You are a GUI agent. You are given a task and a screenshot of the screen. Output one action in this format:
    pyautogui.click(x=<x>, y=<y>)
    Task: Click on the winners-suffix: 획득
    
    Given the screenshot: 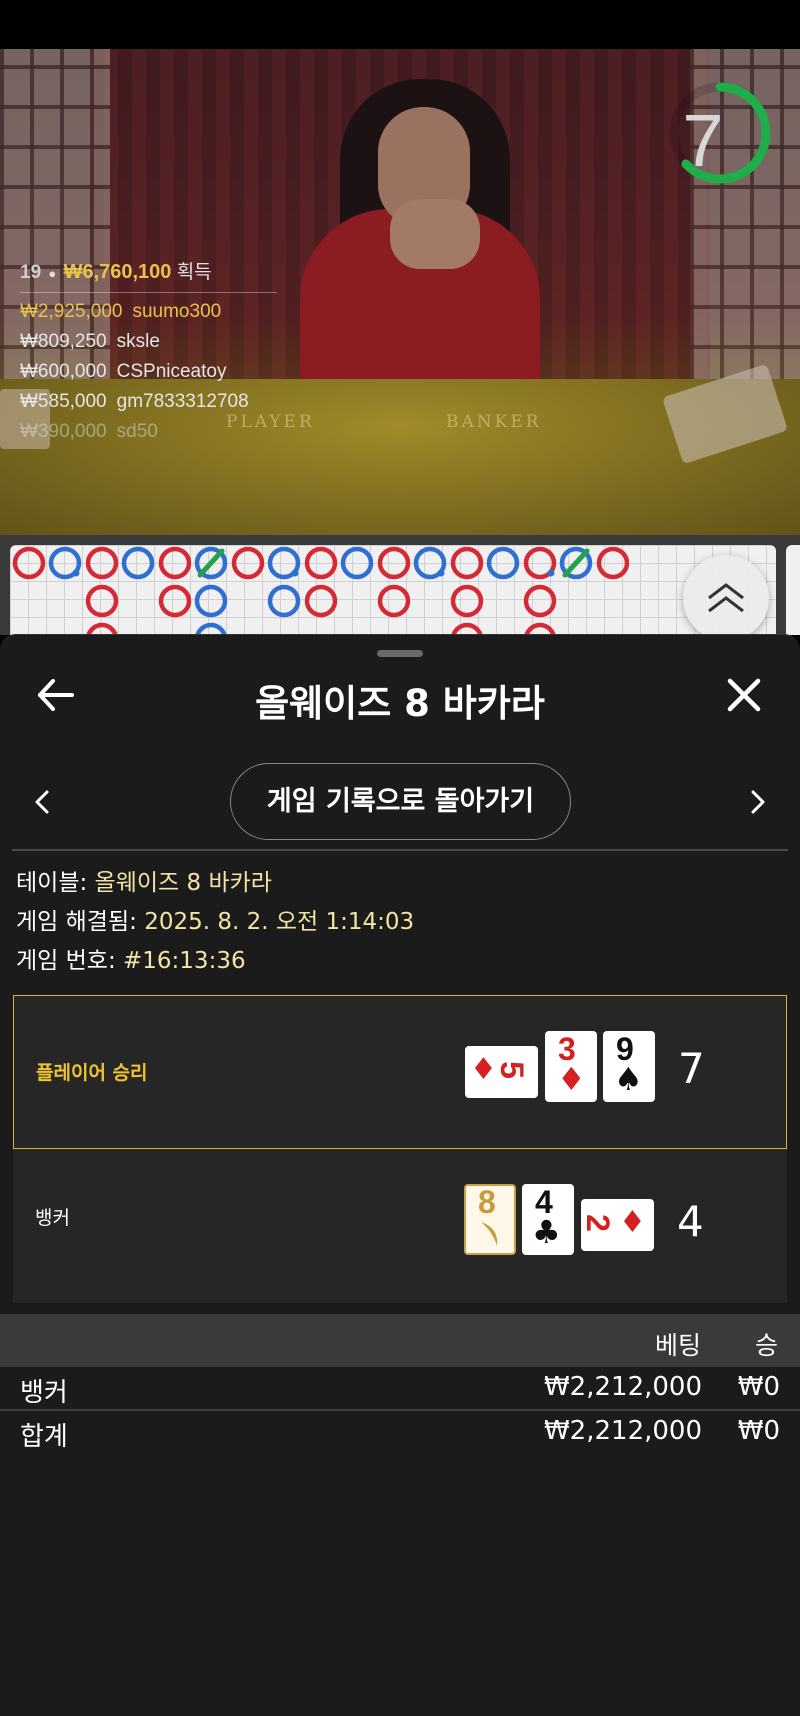 What is the action you would take?
    pyautogui.click(x=194, y=272)
    